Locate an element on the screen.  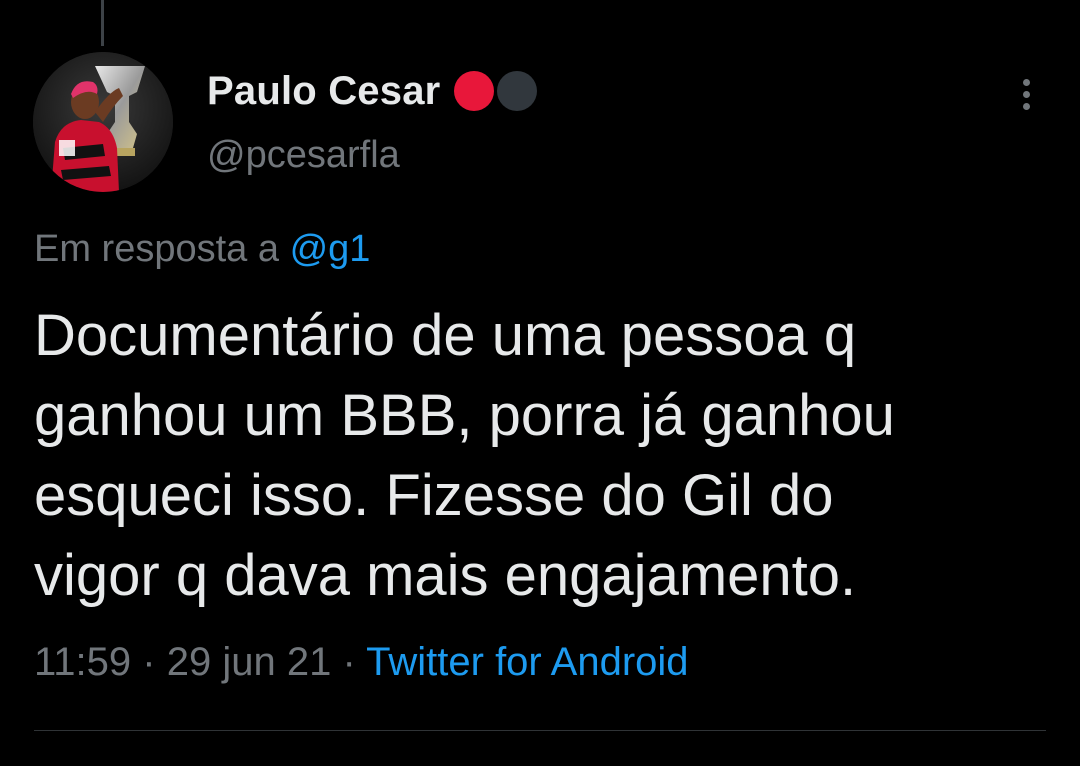
tweet-date: 29 jun 21 is located at coordinates (249, 662).